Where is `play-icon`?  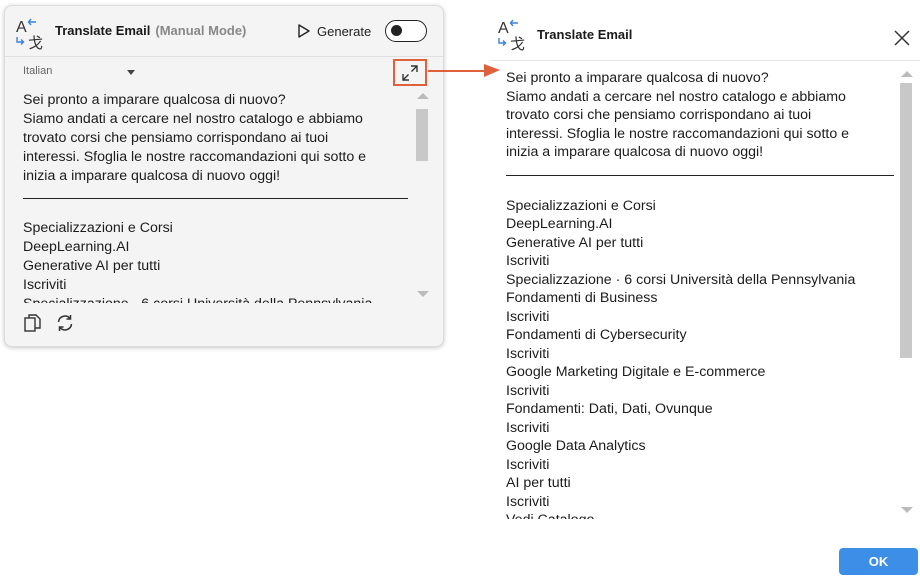 play-icon is located at coordinates (304, 31).